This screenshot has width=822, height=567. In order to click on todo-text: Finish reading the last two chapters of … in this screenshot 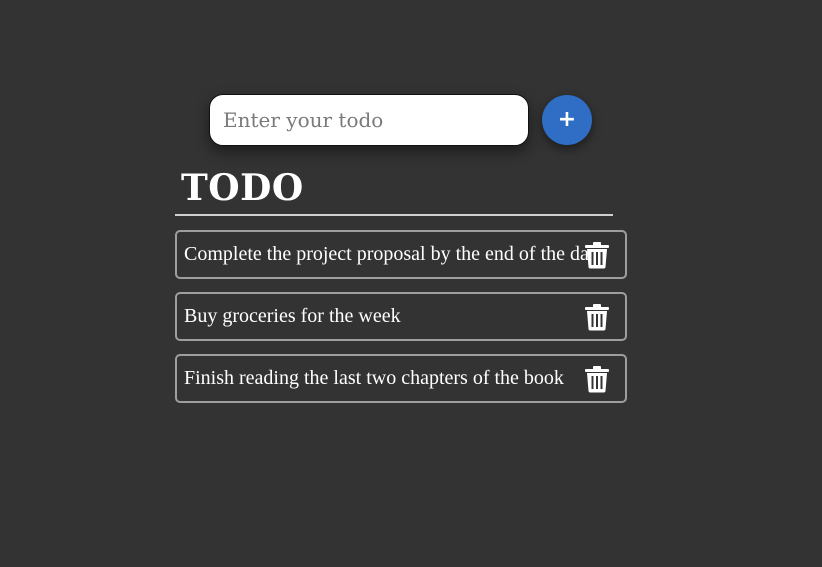, I will do `click(374, 378)`.